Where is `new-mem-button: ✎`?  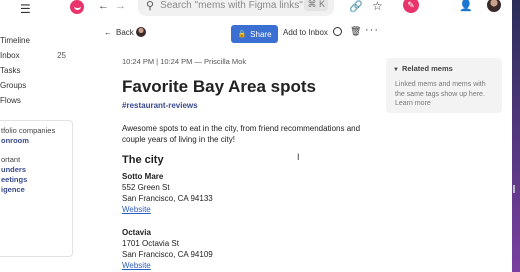 new-mem-button: ✎ is located at coordinates (411, 6).